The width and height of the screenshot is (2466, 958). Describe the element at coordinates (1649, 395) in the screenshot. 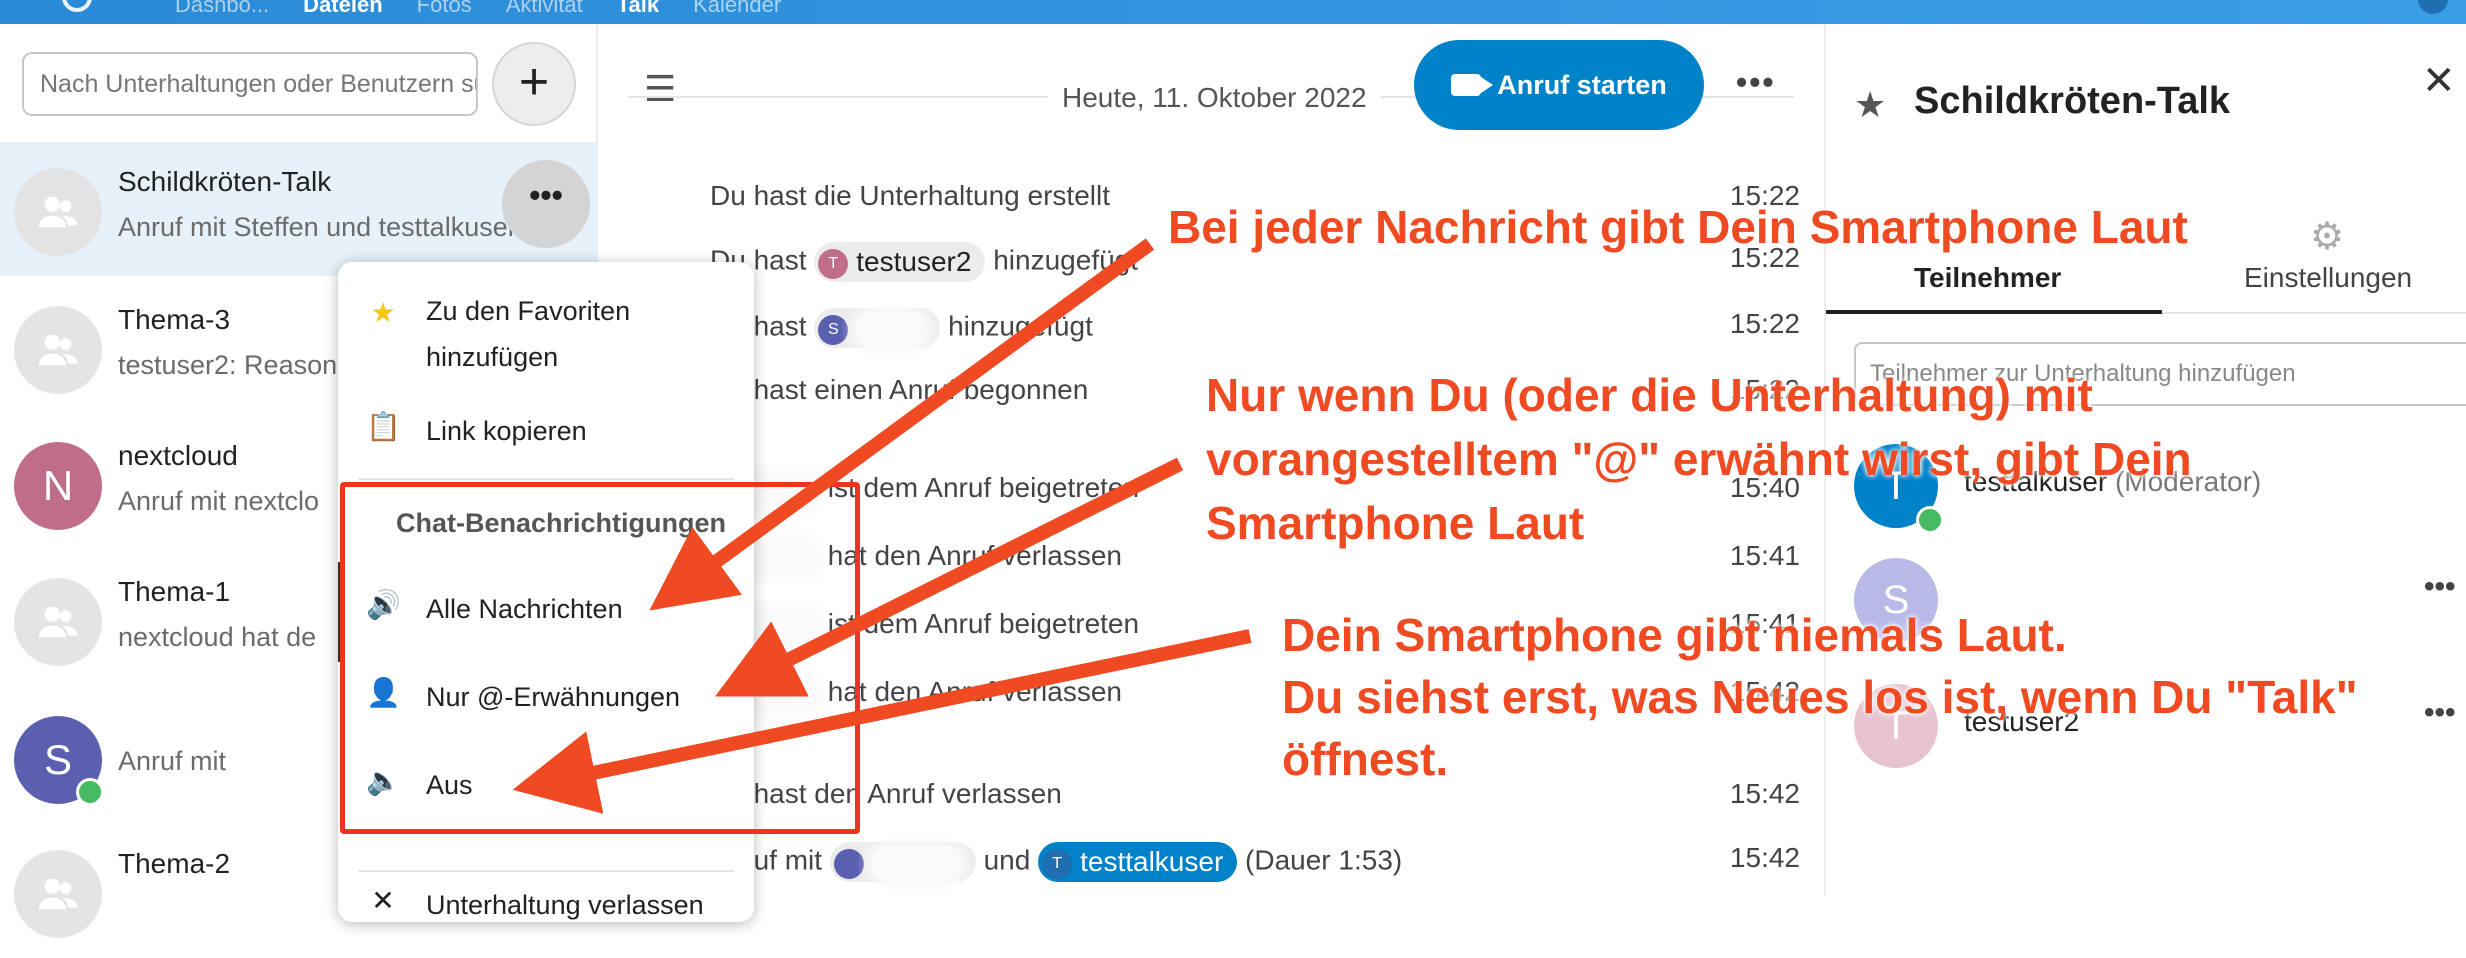

I see `annotation-mentions-line1: Nur wenn Du (oder die Unterhaltung) mit` at that location.